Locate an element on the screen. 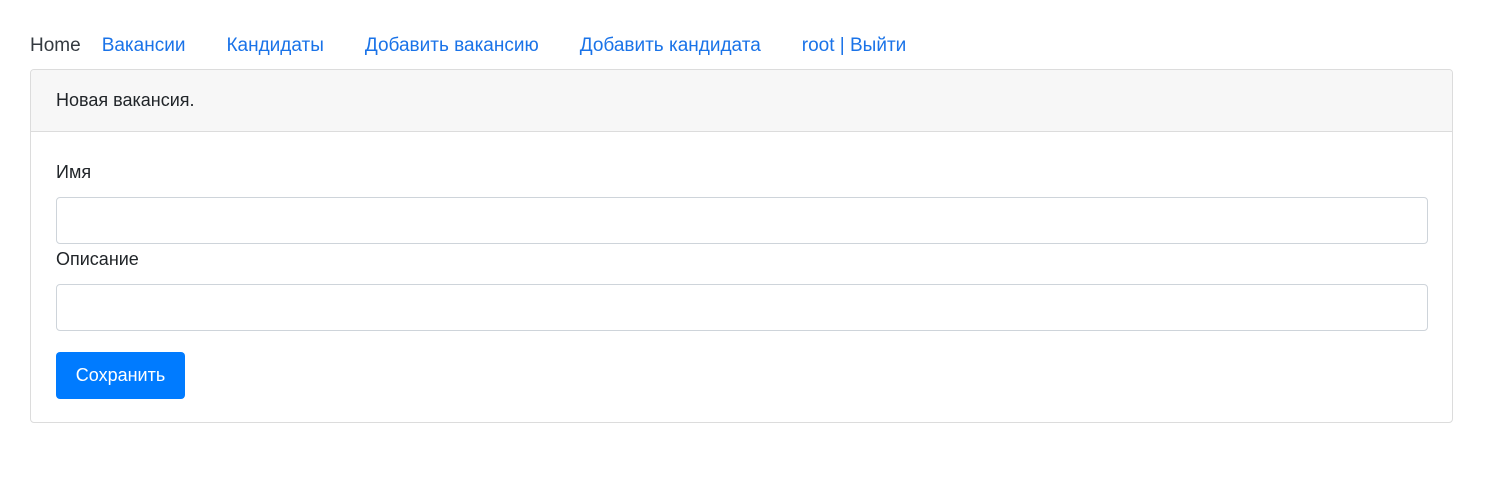 The width and height of the screenshot is (1501, 478). save-button: Сохранить is located at coordinates (120, 375).